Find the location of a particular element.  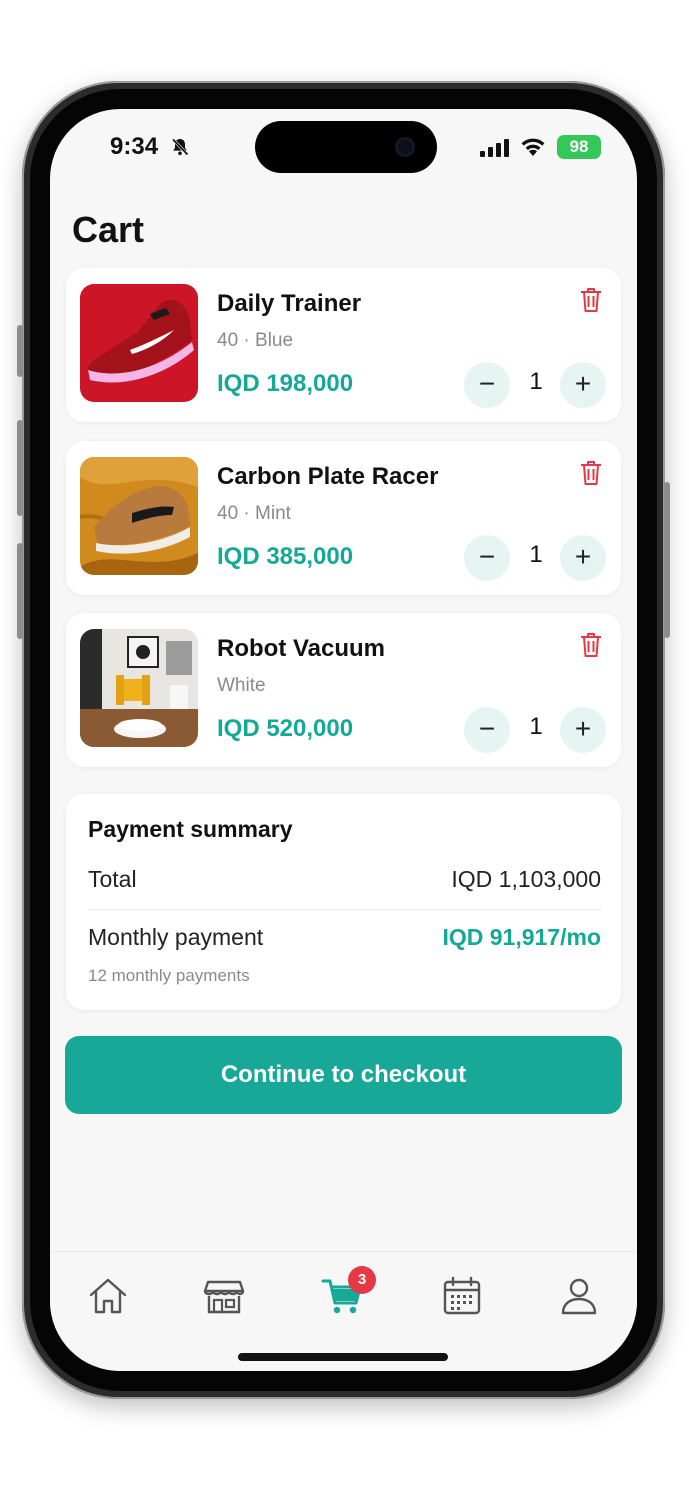

page-title: Cart is located at coordinates (108, 229).